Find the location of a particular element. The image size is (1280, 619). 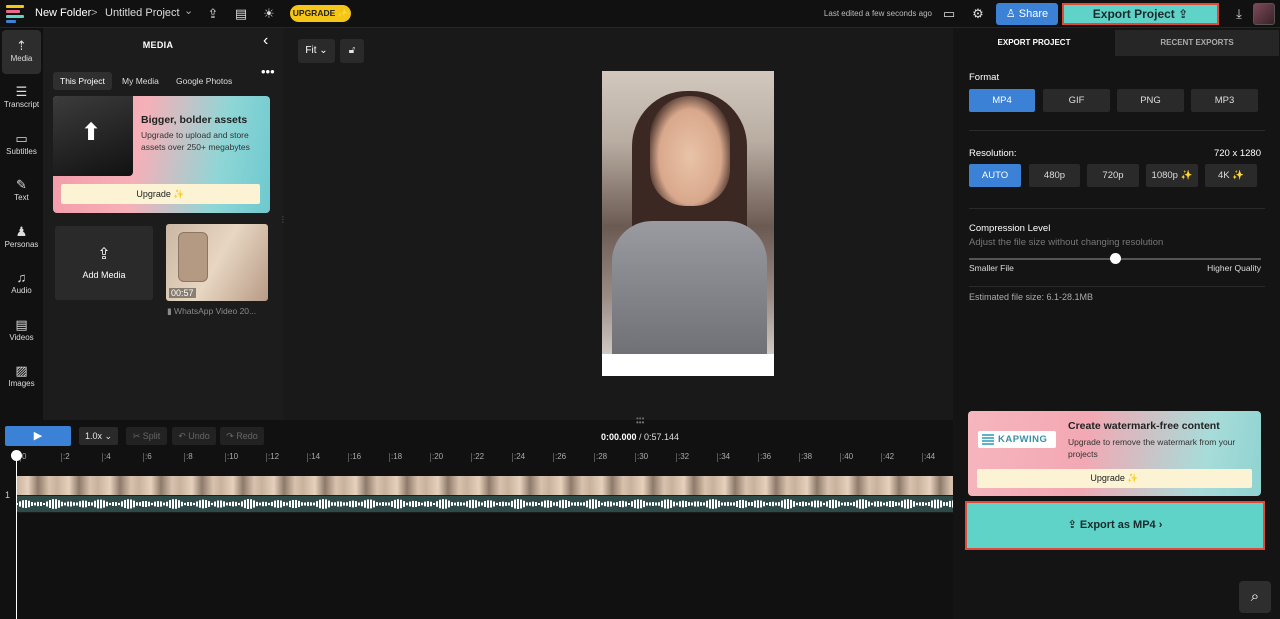

tab-this-project: This Project is located at coordinates (82, 81).